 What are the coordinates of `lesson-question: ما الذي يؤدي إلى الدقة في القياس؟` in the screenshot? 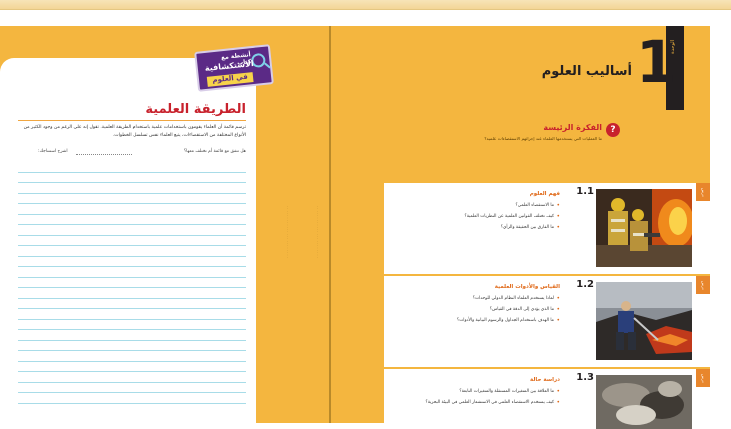 It's located at (487, 312).